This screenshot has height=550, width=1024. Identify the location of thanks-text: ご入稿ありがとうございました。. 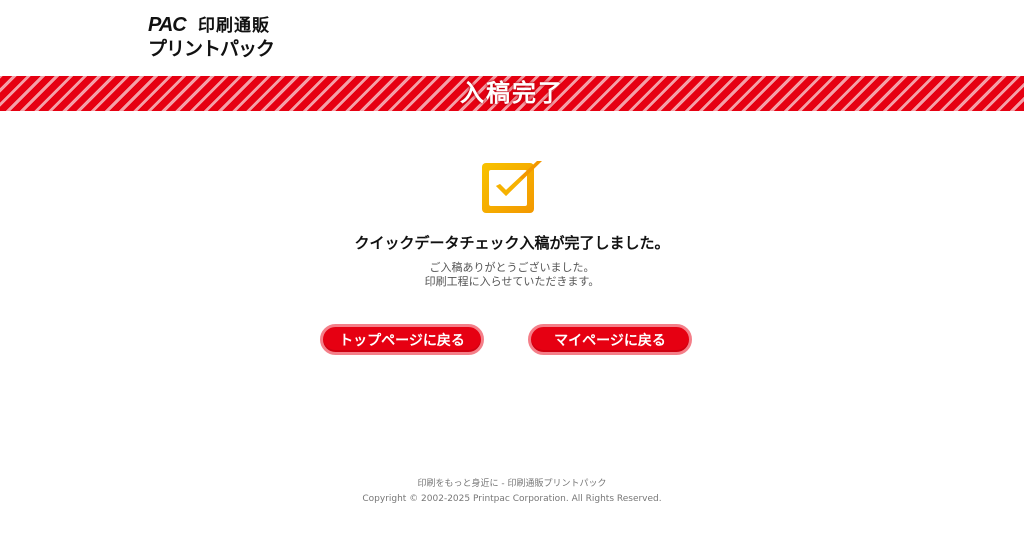
(512, 267).